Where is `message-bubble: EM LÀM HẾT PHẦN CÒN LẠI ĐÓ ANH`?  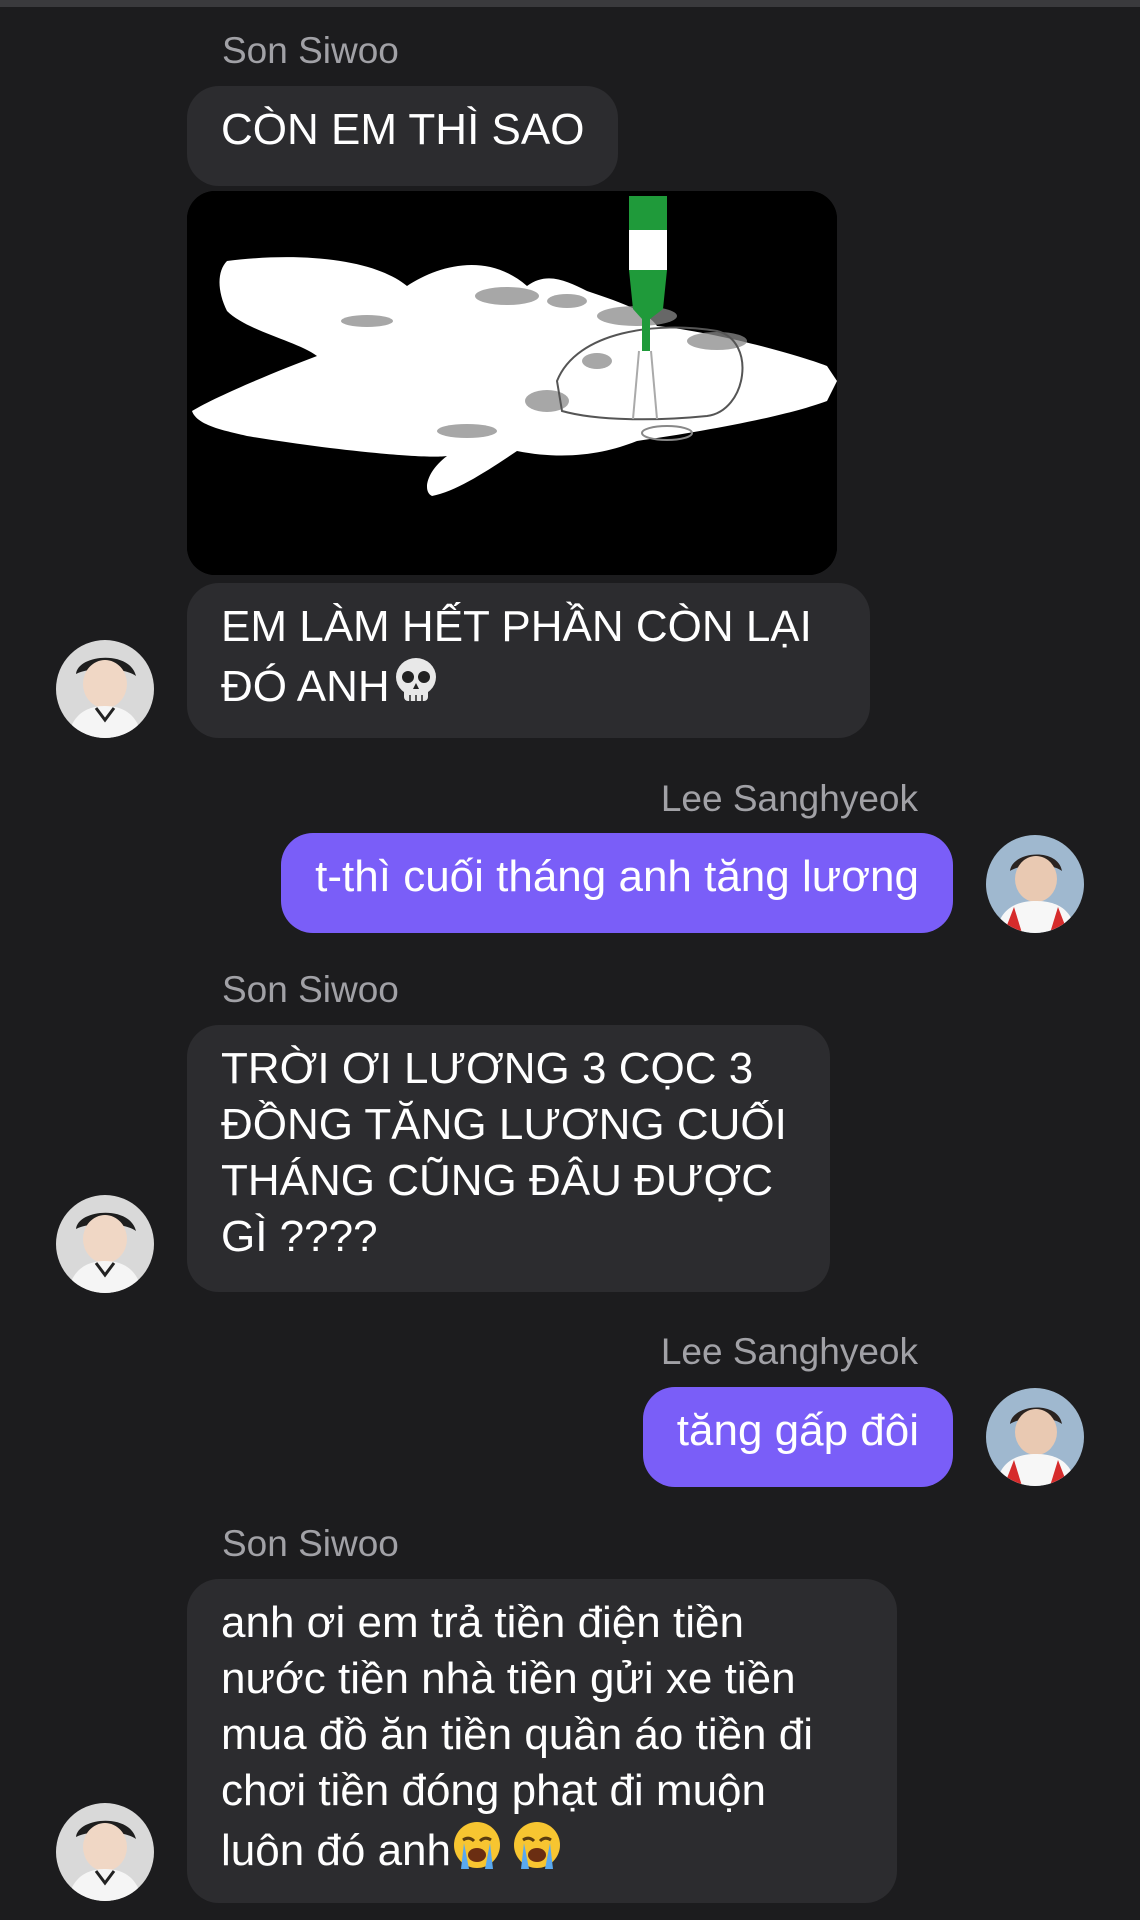
message-bubble: EM LÀM HẾT PHẦN CÒN LẠI ĐÓ ANH is located at coordinates (528, 660).